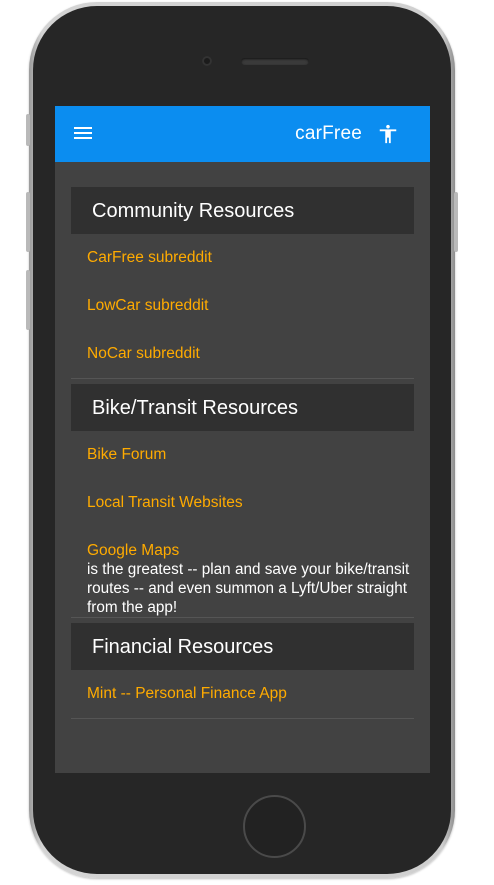 This screenshot has height=885, width=494. I want to click on section-header-community: Community Resources, so click(242, 210).